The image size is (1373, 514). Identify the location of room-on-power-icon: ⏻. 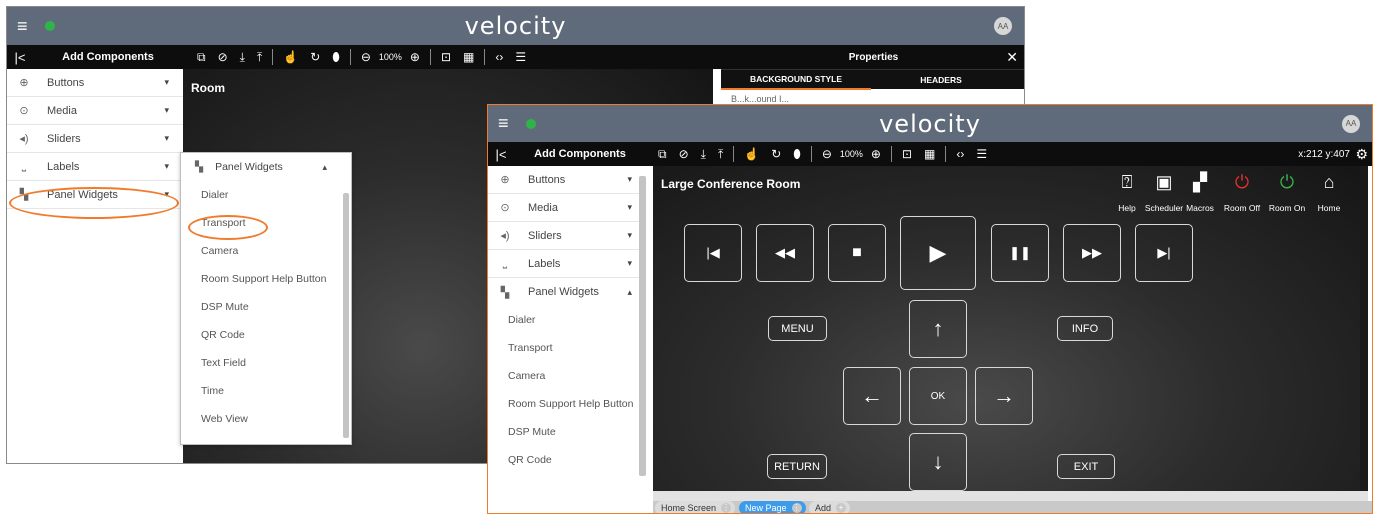
(1287, 182).